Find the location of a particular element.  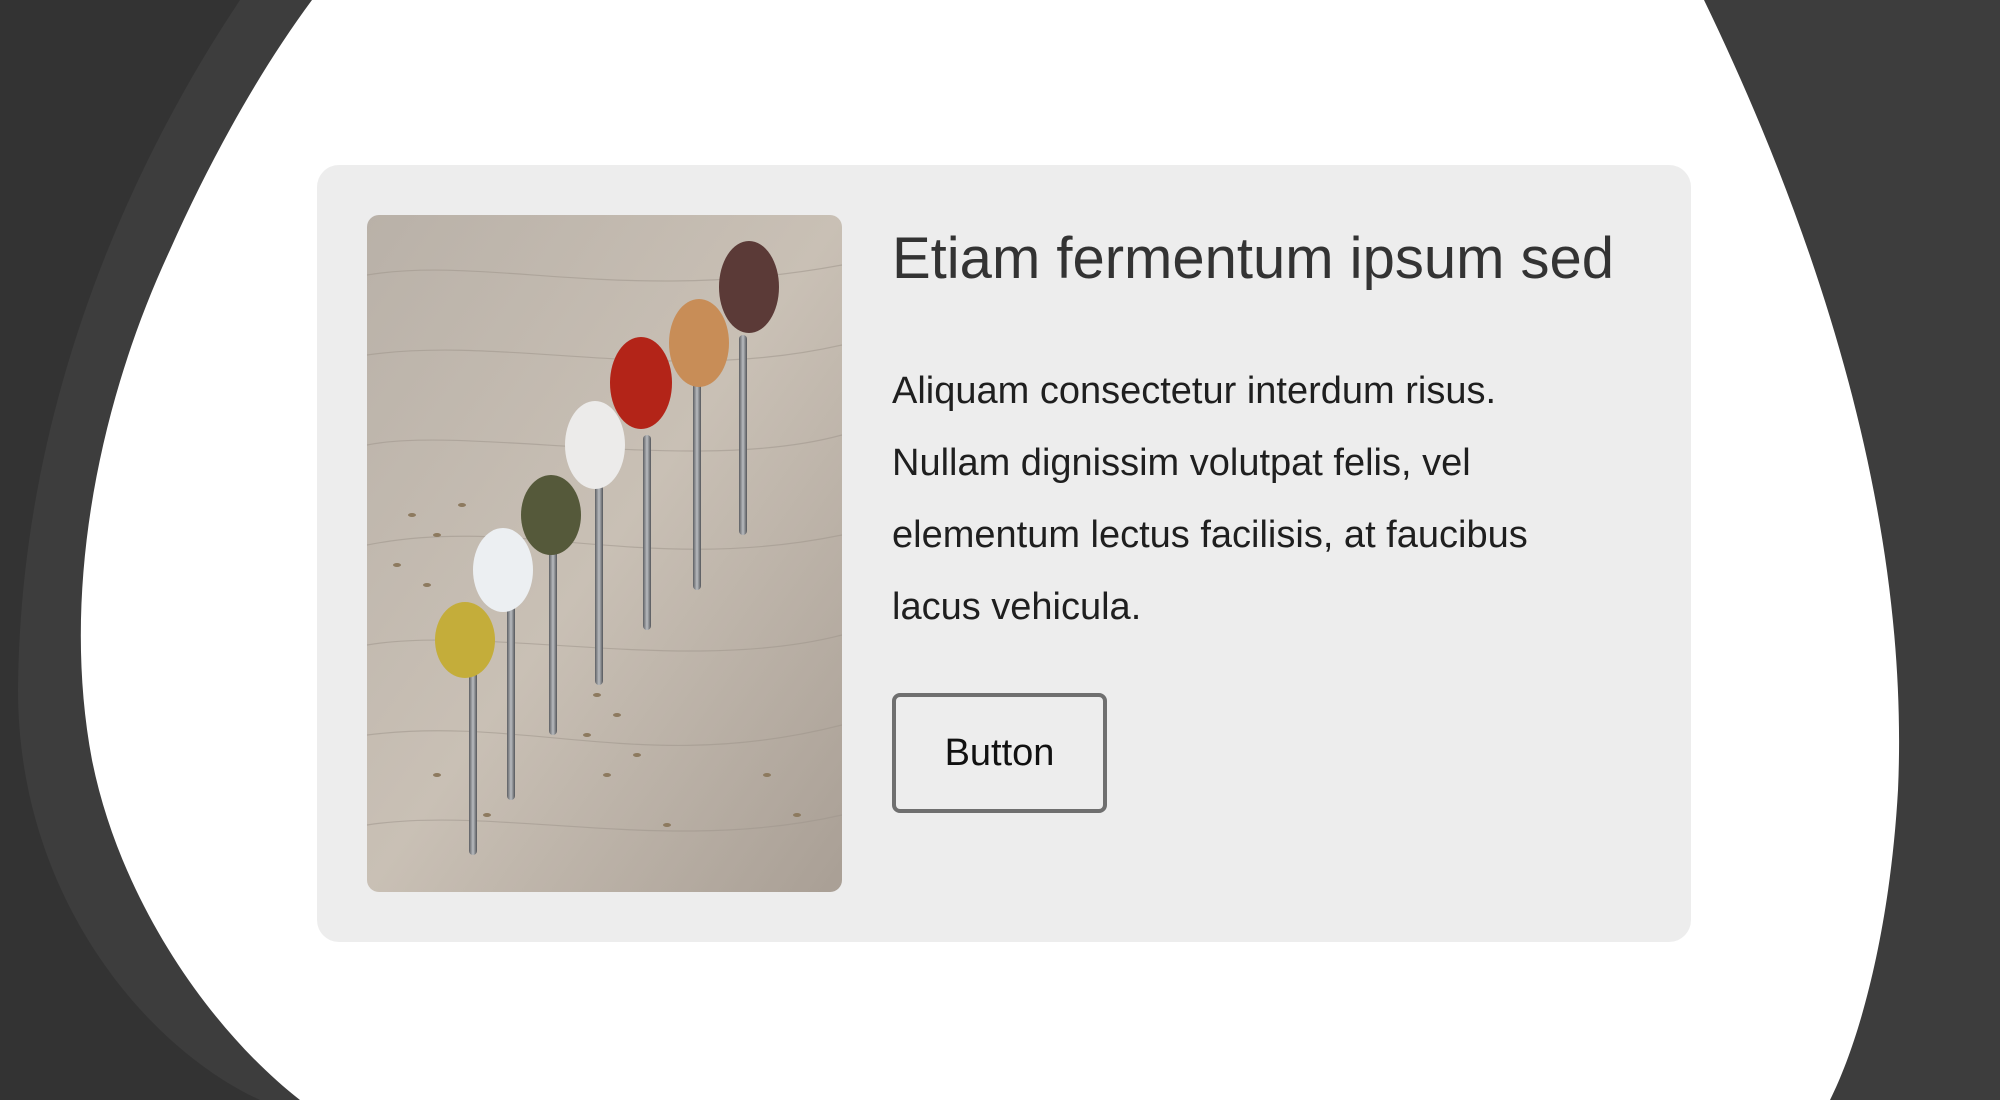

card-button: Button is located at coordinates (999, 753).